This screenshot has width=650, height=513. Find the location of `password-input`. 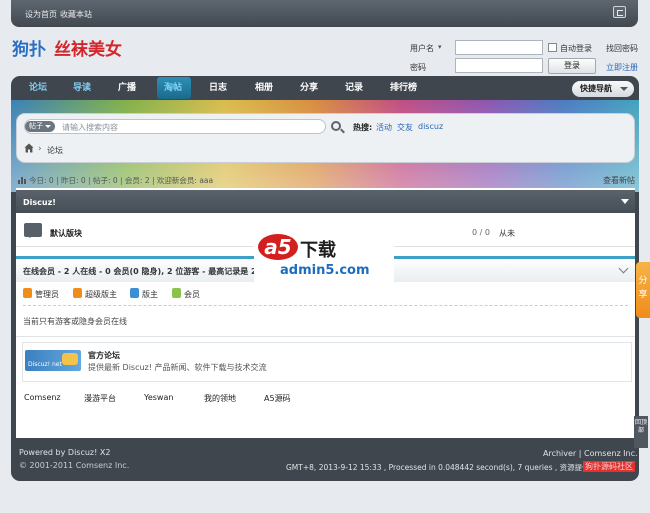

password-input is located at coordinates (499, 65).